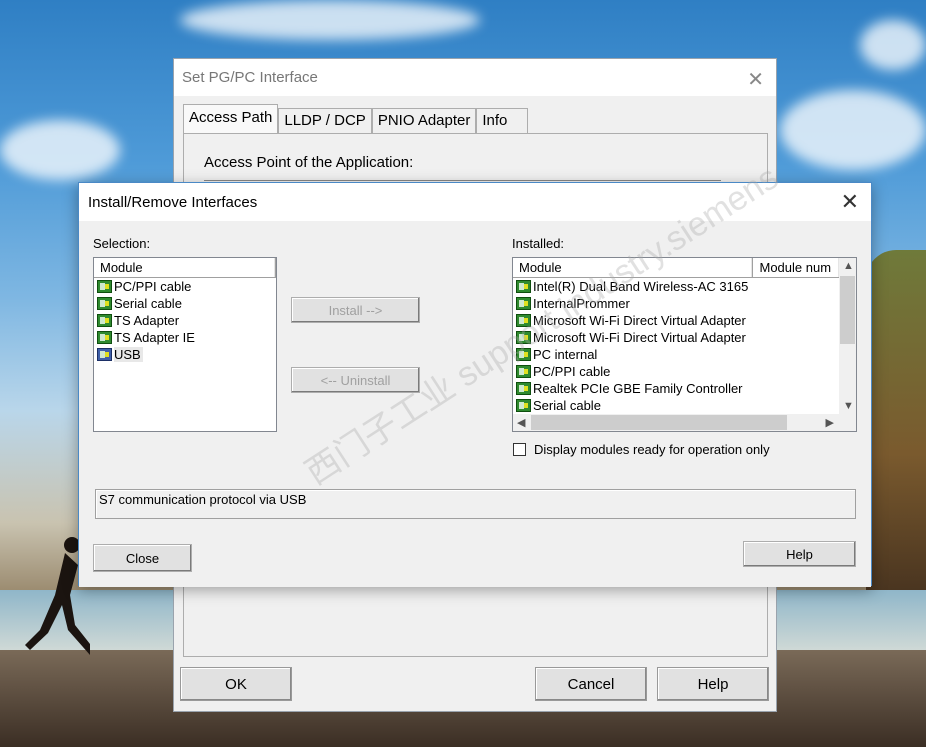  What do you see at coordinates (848, 406) in the screenshot?
I see `chevron-down-icon: ▼` at bounding box center [848, 406].